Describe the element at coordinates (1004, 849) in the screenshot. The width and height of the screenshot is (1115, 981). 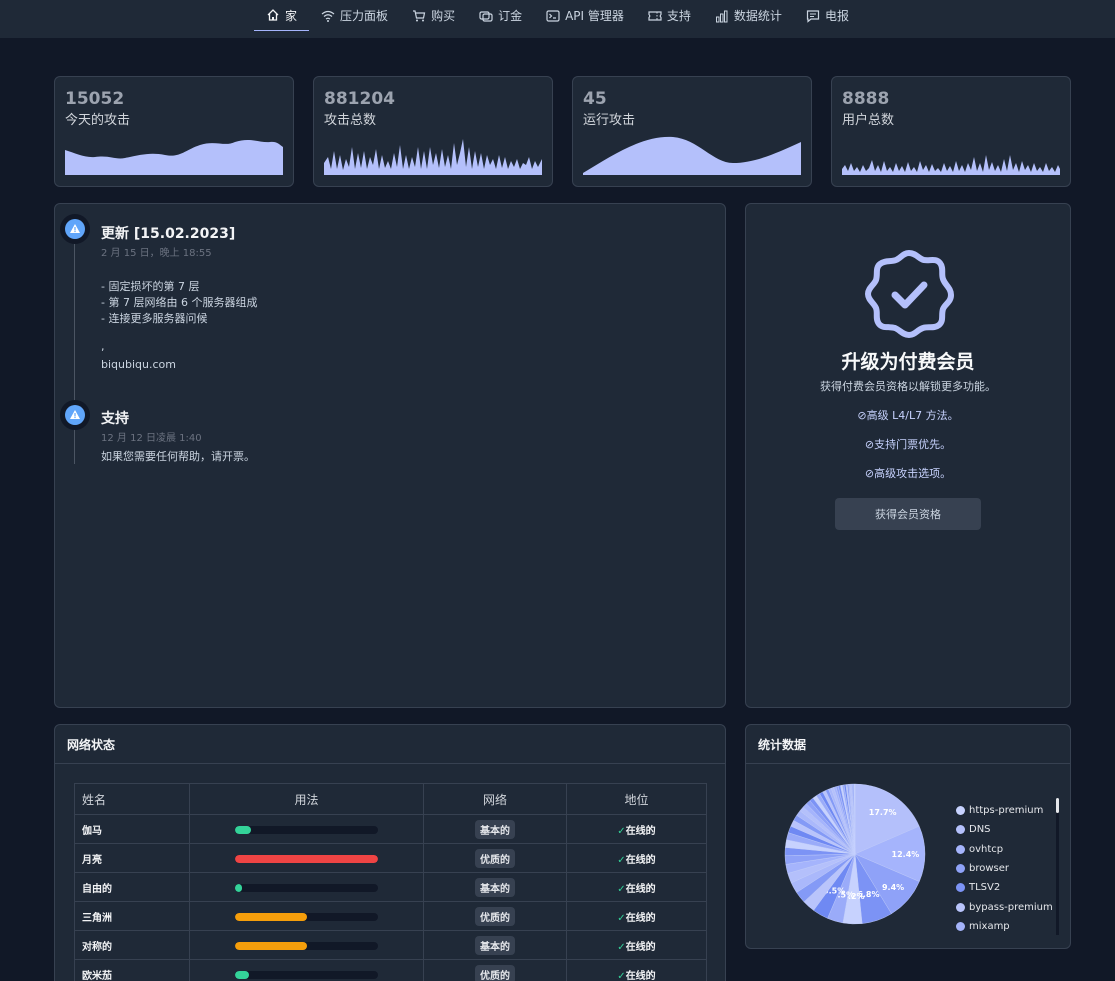
I see `legend-item: ovhtcp` at that location.